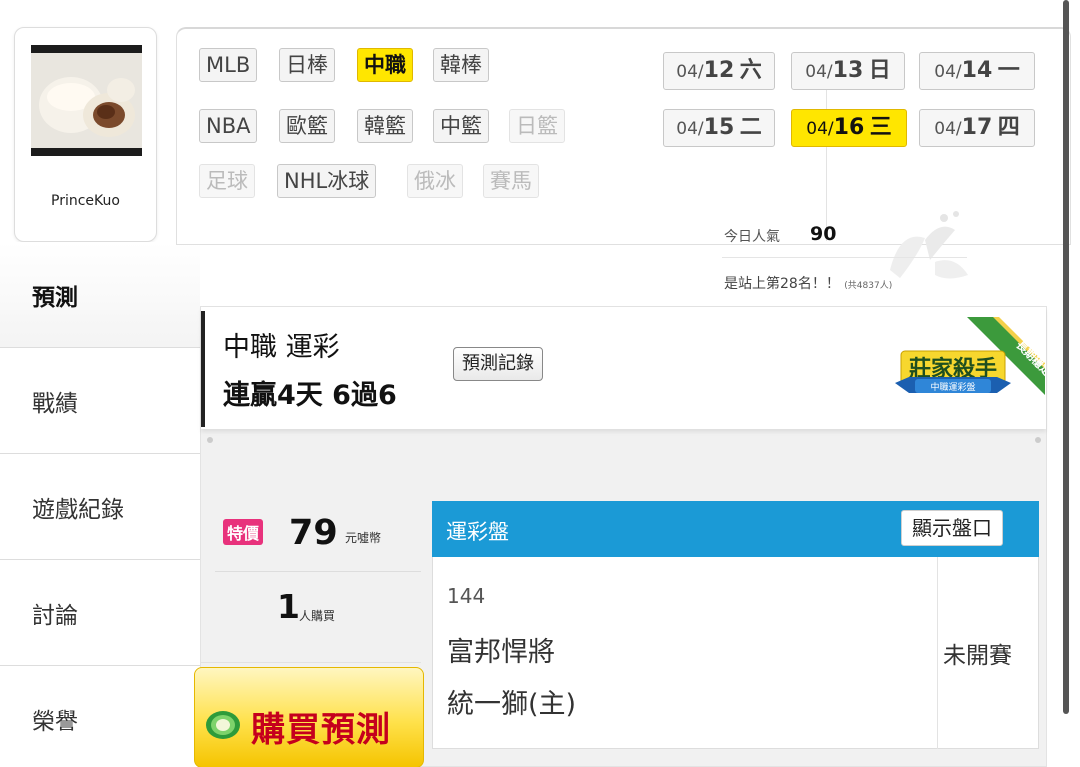 This screenshot has height=767, width=1080. I want to click on date-0417: 04/17 四, so click(977, 128).